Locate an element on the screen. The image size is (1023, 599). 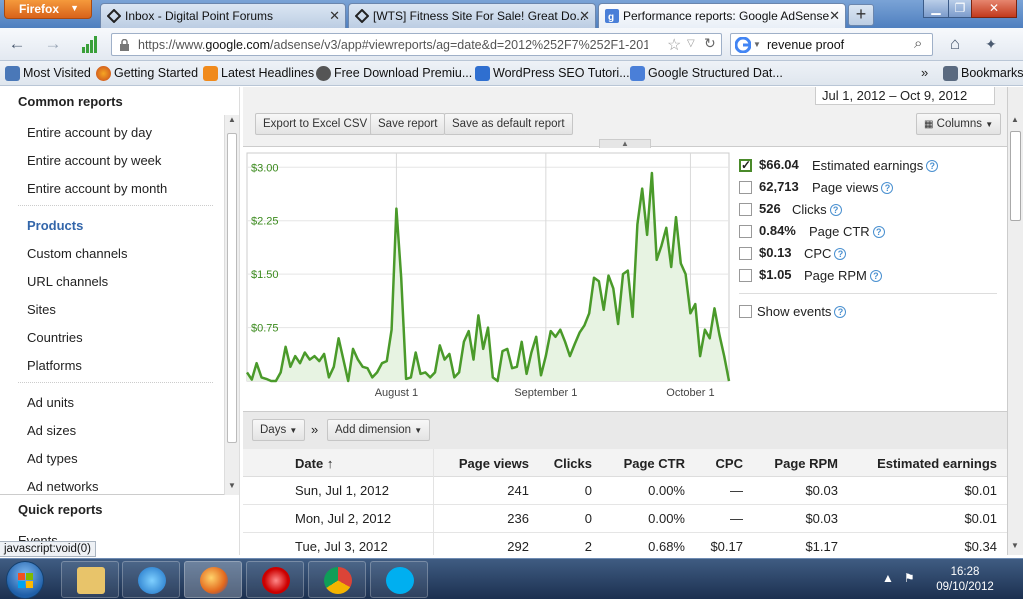
taskbar-opera is located at coordinates (275, 579).